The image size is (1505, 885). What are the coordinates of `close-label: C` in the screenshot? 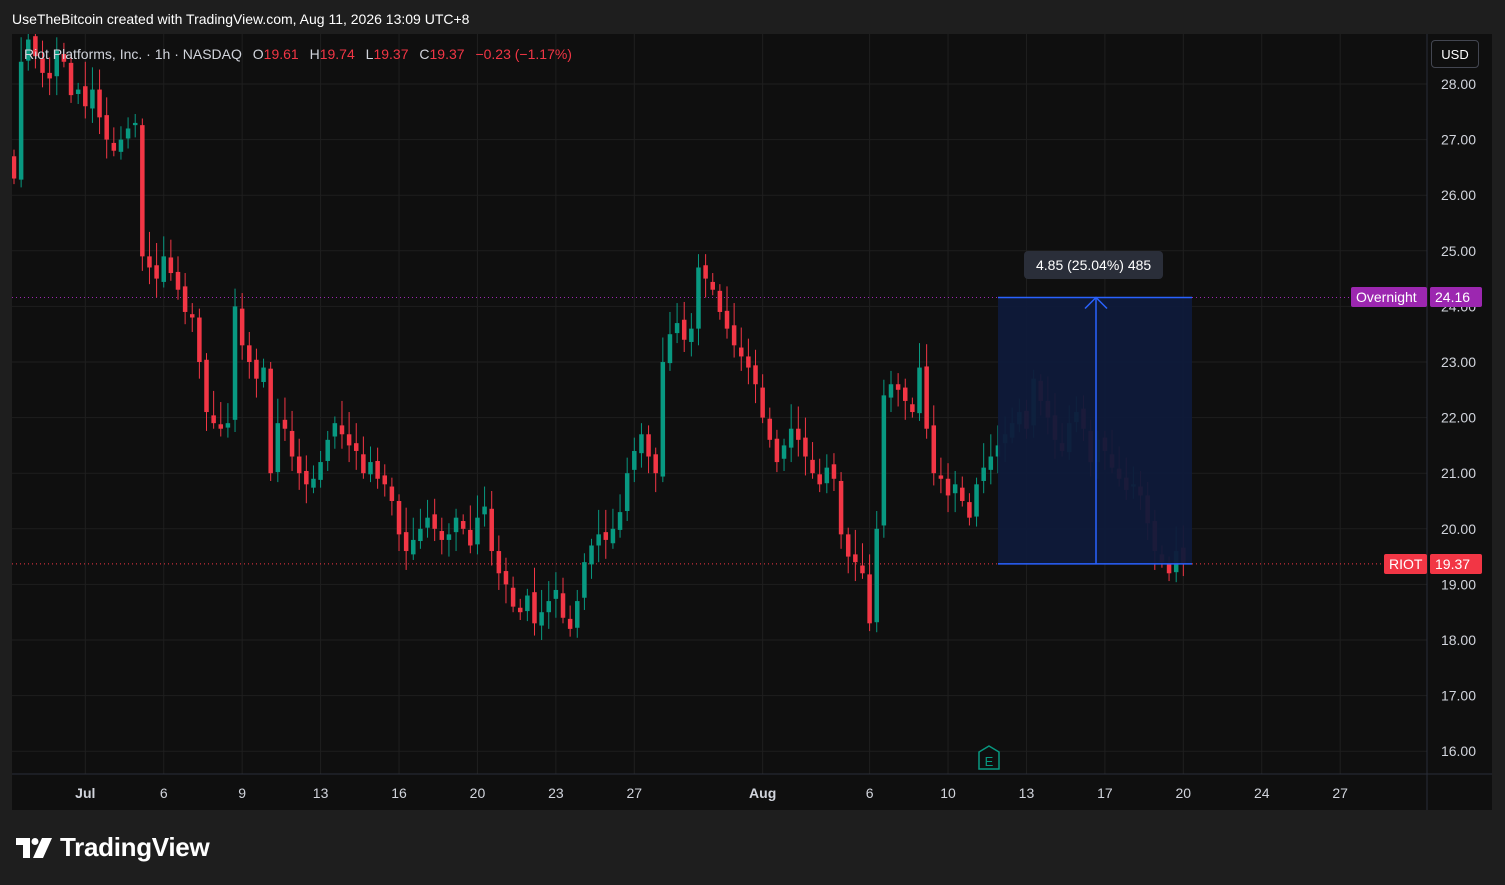 It's located at (424, 54).